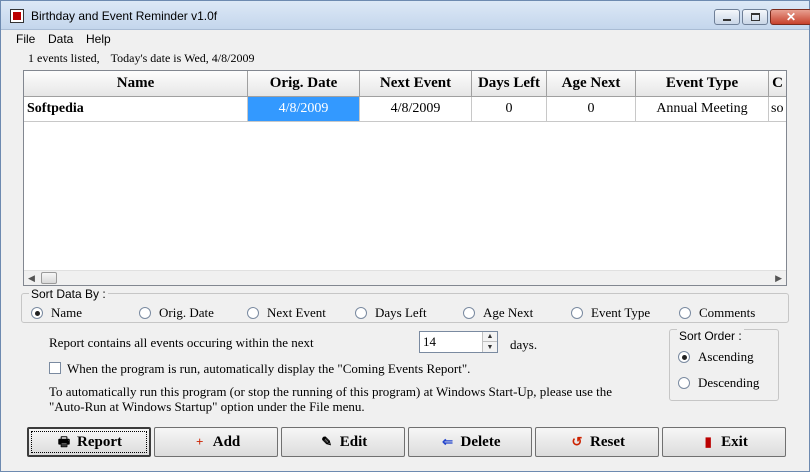 The image size is (810, 472). I want to click on menu-help: Help, so click(98, 39).